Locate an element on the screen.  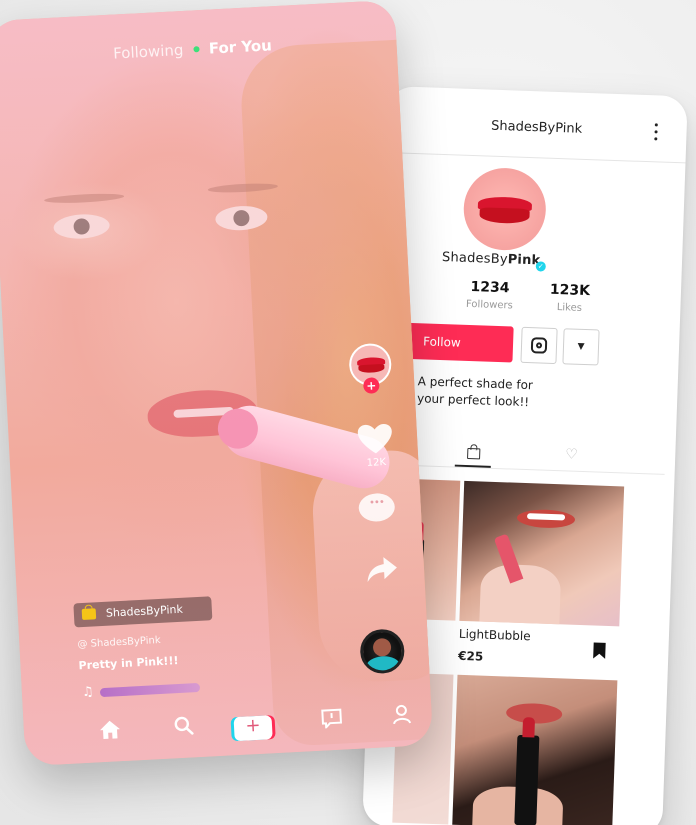
product-price: €25 is located at coordinates (470, 656).